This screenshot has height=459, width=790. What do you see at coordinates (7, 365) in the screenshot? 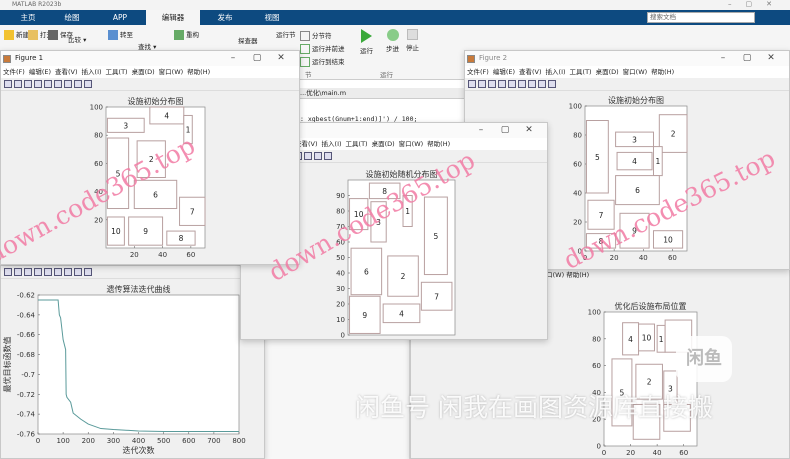
I see `y-axis-label: 最优目标函数值` at bounding box center [7, 365].